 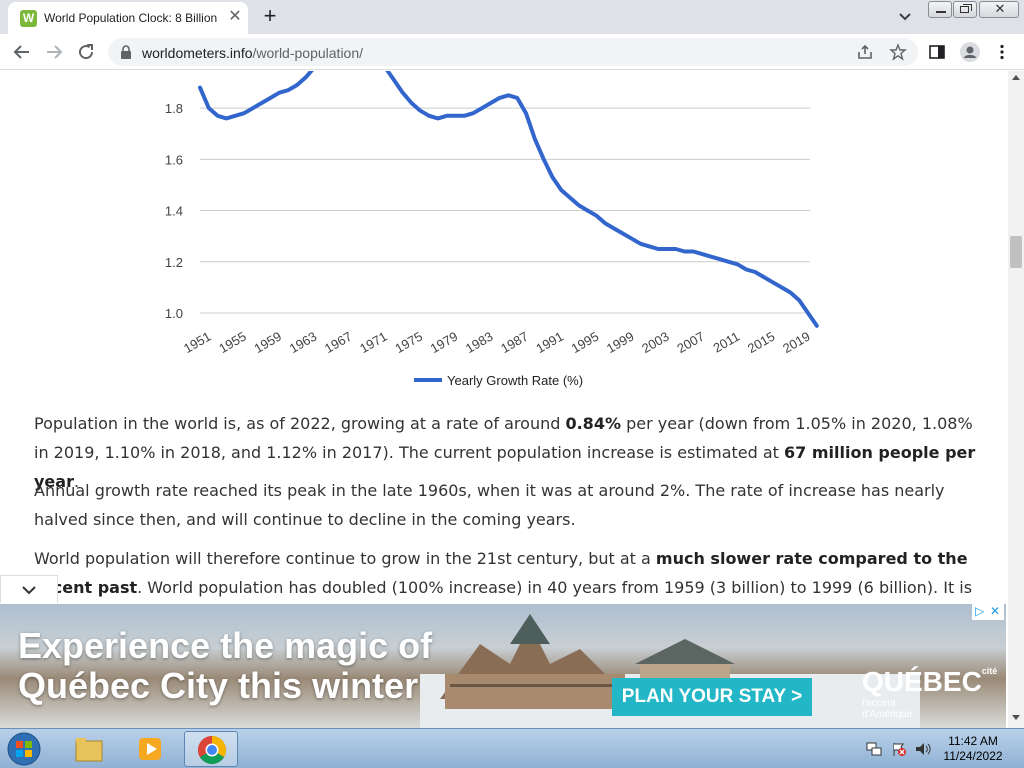 What do you see at coordinates (225, 645) in the screenshot?
I see `ad-headline-line-1: Experience the magic of` at bounding box center [225, 645].